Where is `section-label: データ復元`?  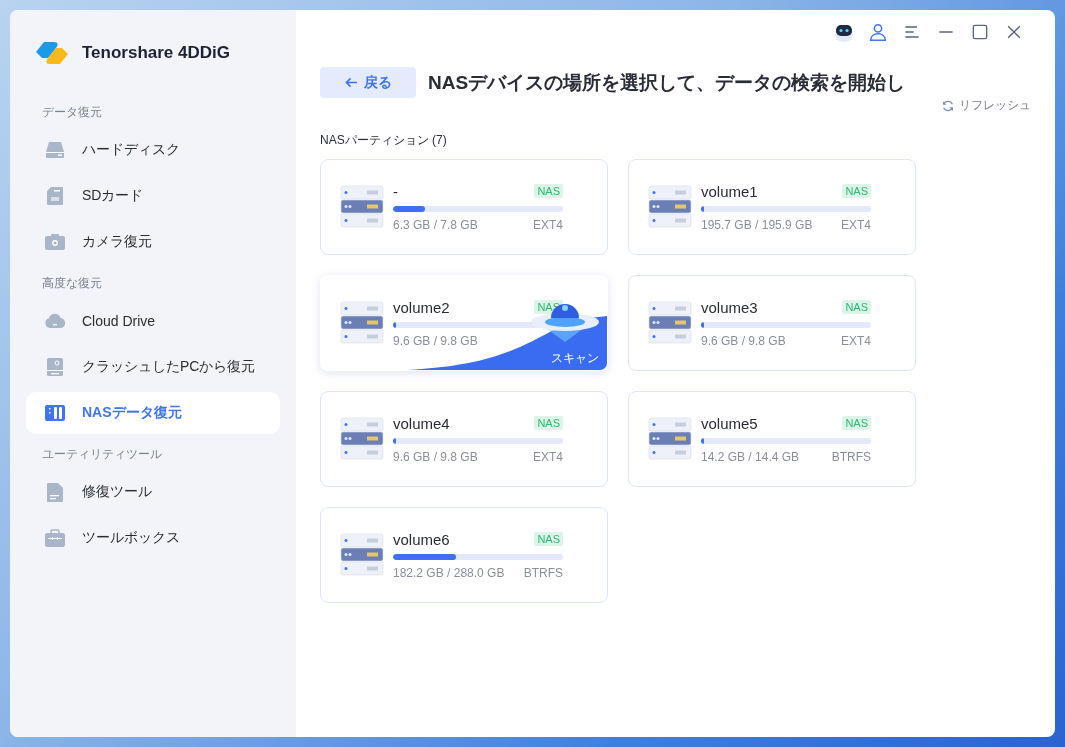
section-label: データ復元 is located at coordinates (72, 112).